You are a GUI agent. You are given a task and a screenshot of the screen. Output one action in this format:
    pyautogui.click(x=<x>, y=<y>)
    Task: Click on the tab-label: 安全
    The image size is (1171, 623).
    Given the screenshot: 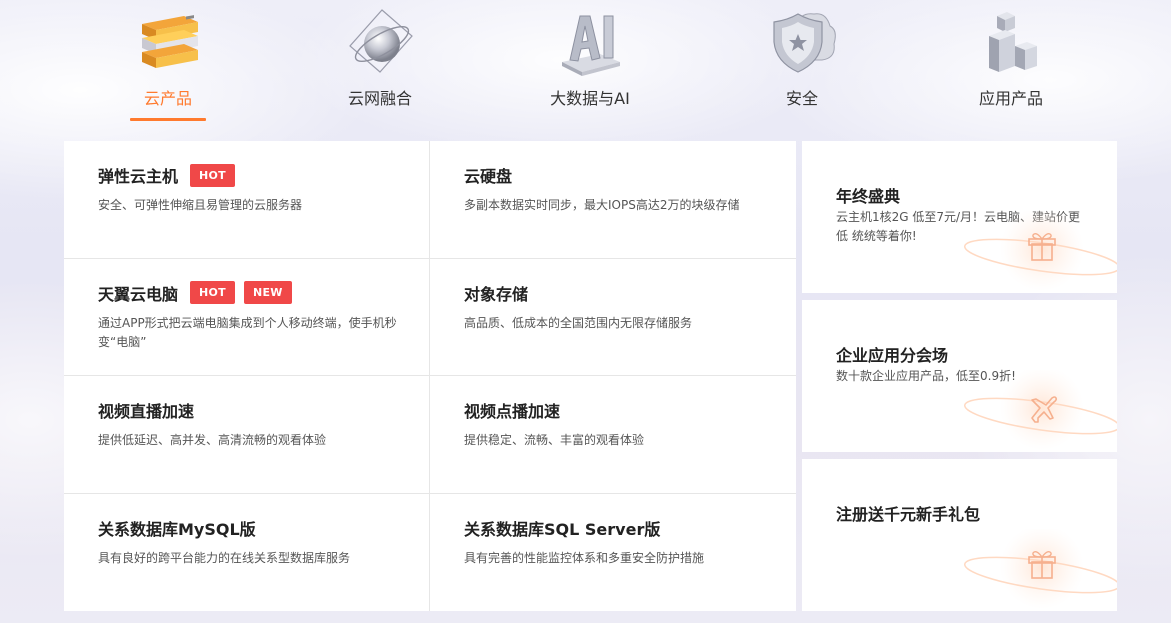 What is the action you would take?
    pyautogui.click(x=801, y=98)
    